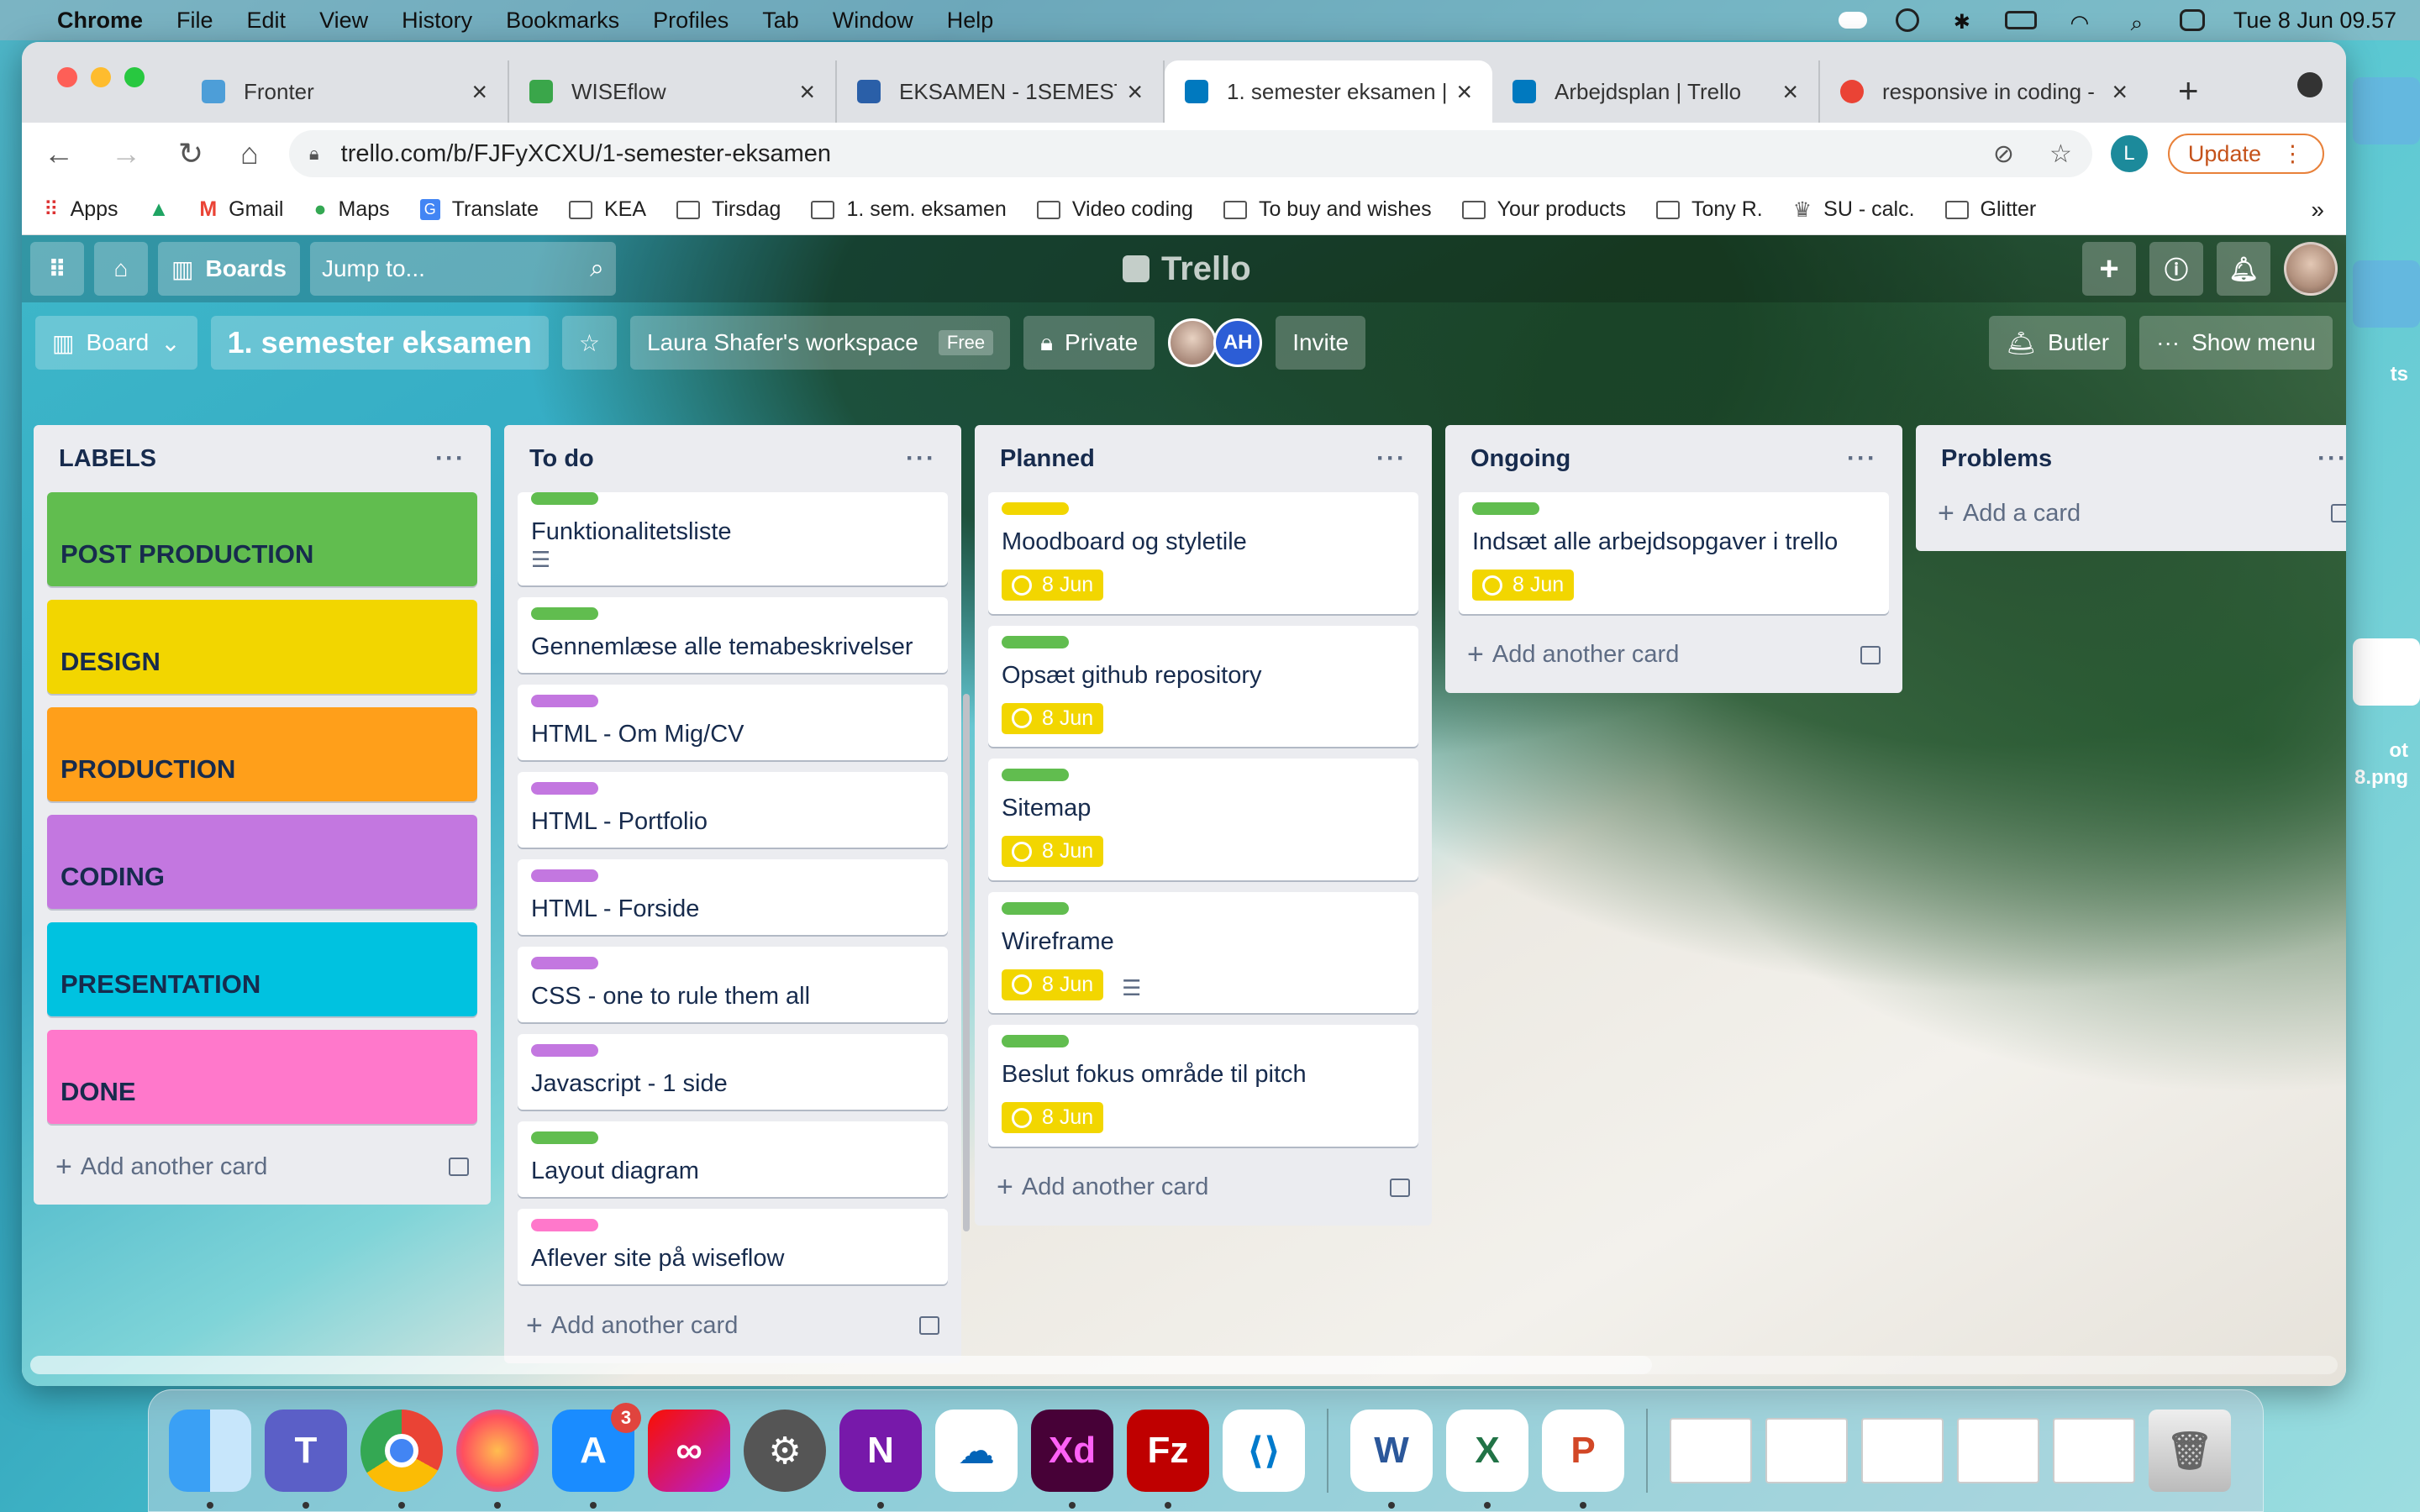 This screenshot has height=1512, width=2420. What do you see at coordinates (195, 21) in the screenshot?
I see `menu-file: File` at bounding box center [195, 21].